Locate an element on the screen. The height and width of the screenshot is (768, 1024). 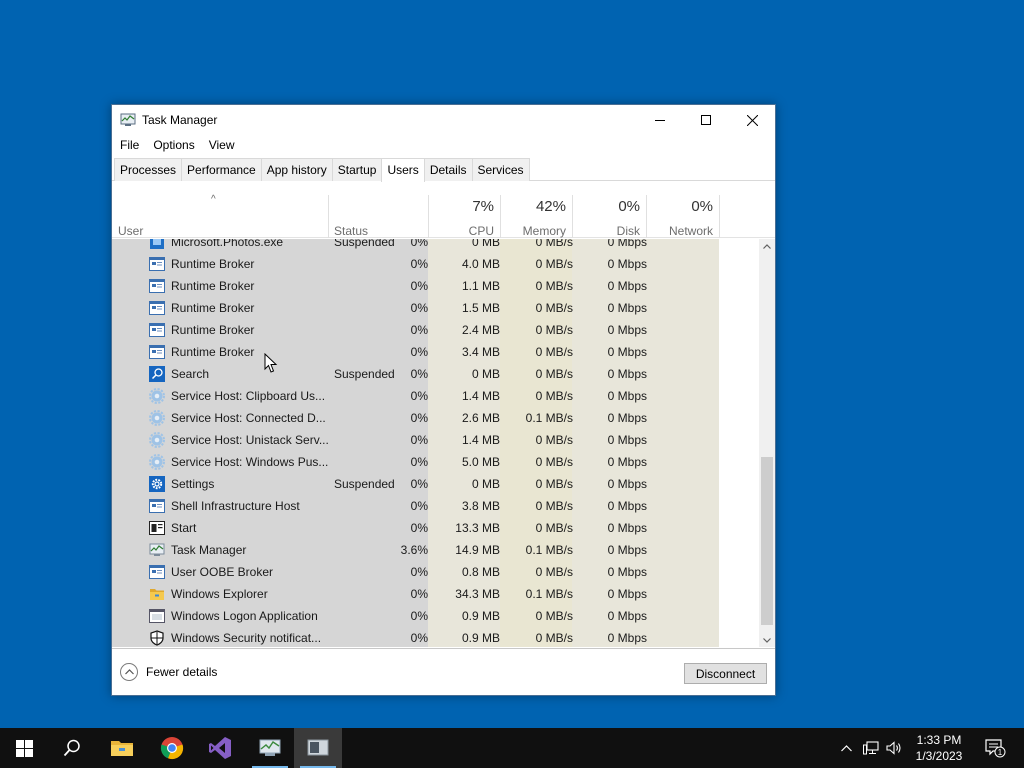
window-icon is located at coordinates (157, 572).